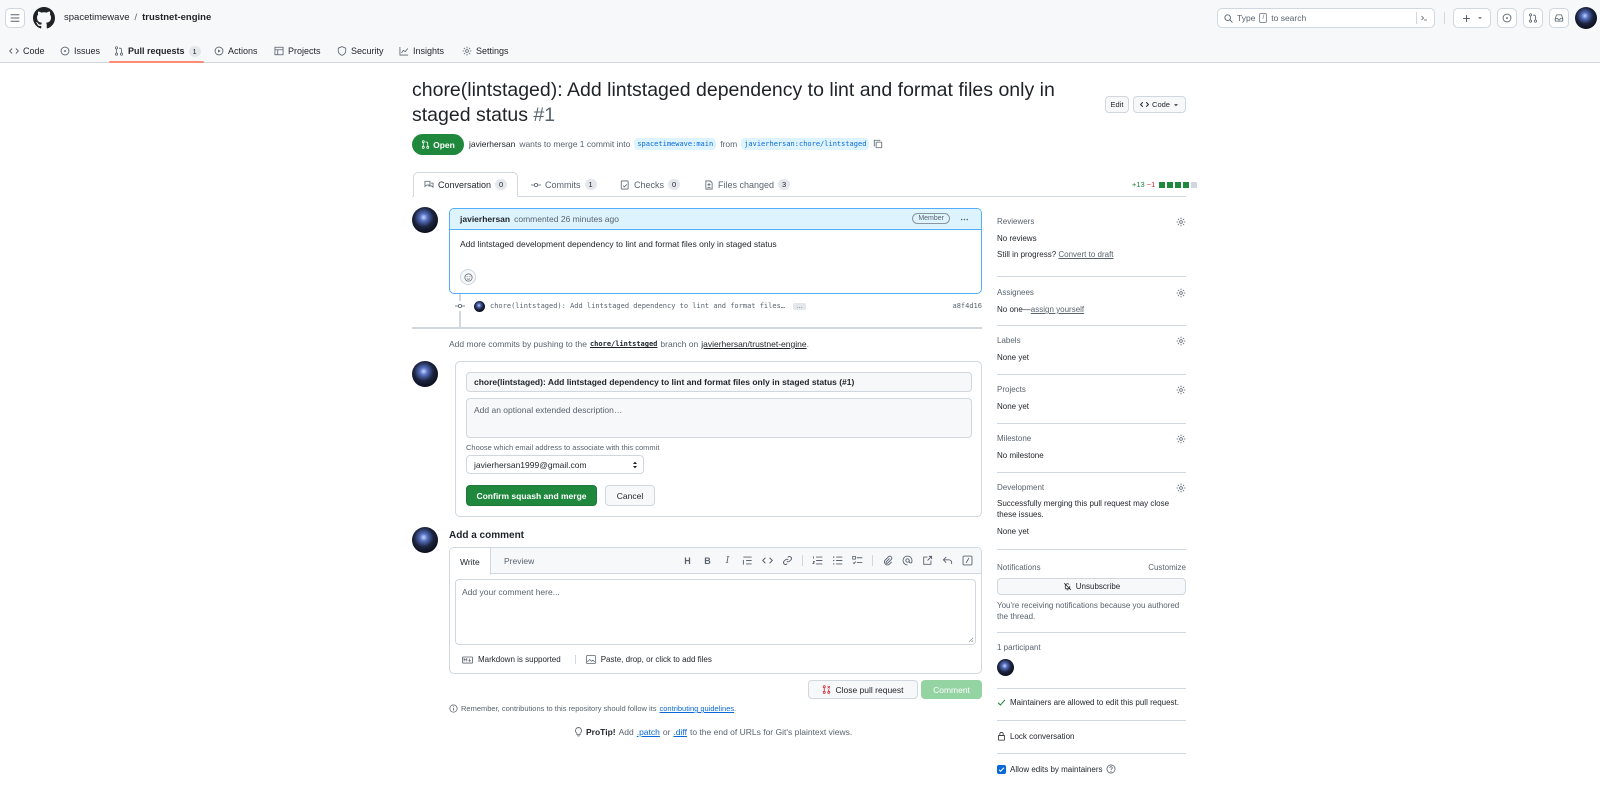 This screenshot has height=795, width=1600. I want to click on edit-title-button: Edit, so click(1117, 104).